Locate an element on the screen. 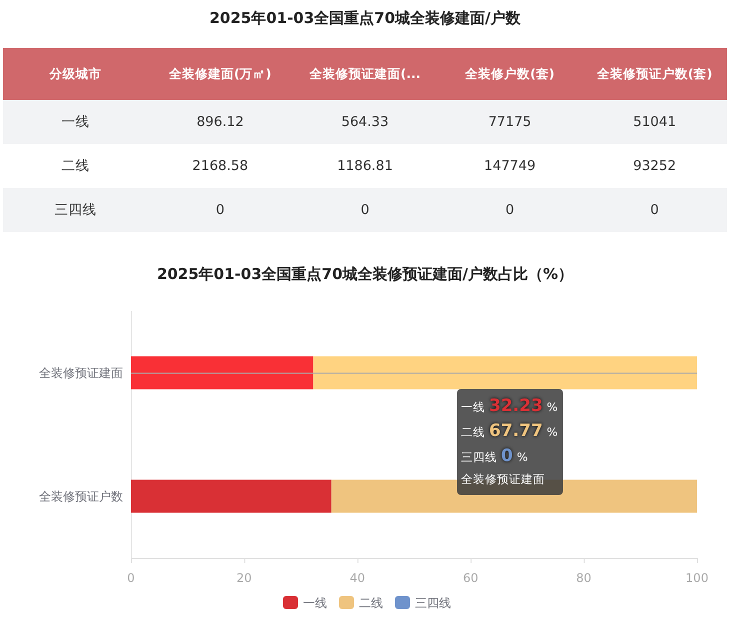  table-cell-text: 二线 is located at coordinates (75, 166).